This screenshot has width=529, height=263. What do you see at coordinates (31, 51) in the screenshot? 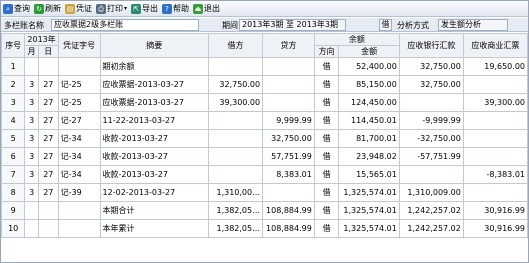
I see `col-header-month: 月` at bounding box center [31, 51].